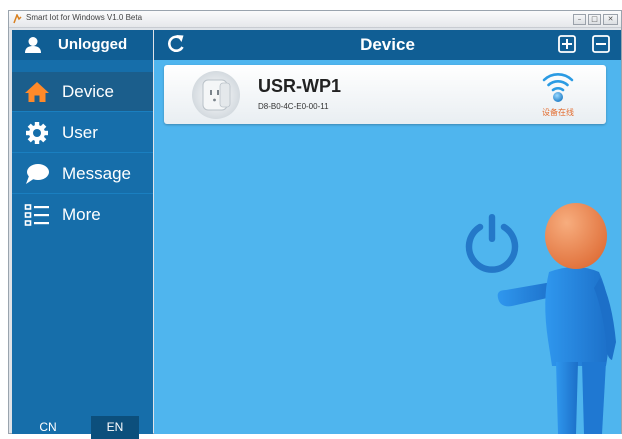 This screenshot has width=622, height=439. Describe the element at coordinates (115, 427) in the screenshot. I see `language-en-button: EN` at that location.